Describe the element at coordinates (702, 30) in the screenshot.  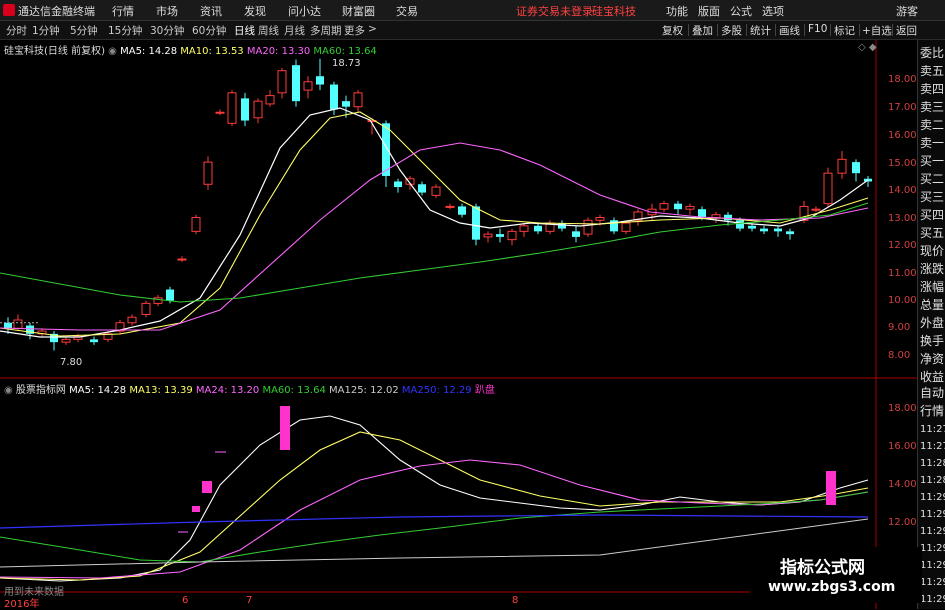
I see `overlay-button: 叠加` at that location.